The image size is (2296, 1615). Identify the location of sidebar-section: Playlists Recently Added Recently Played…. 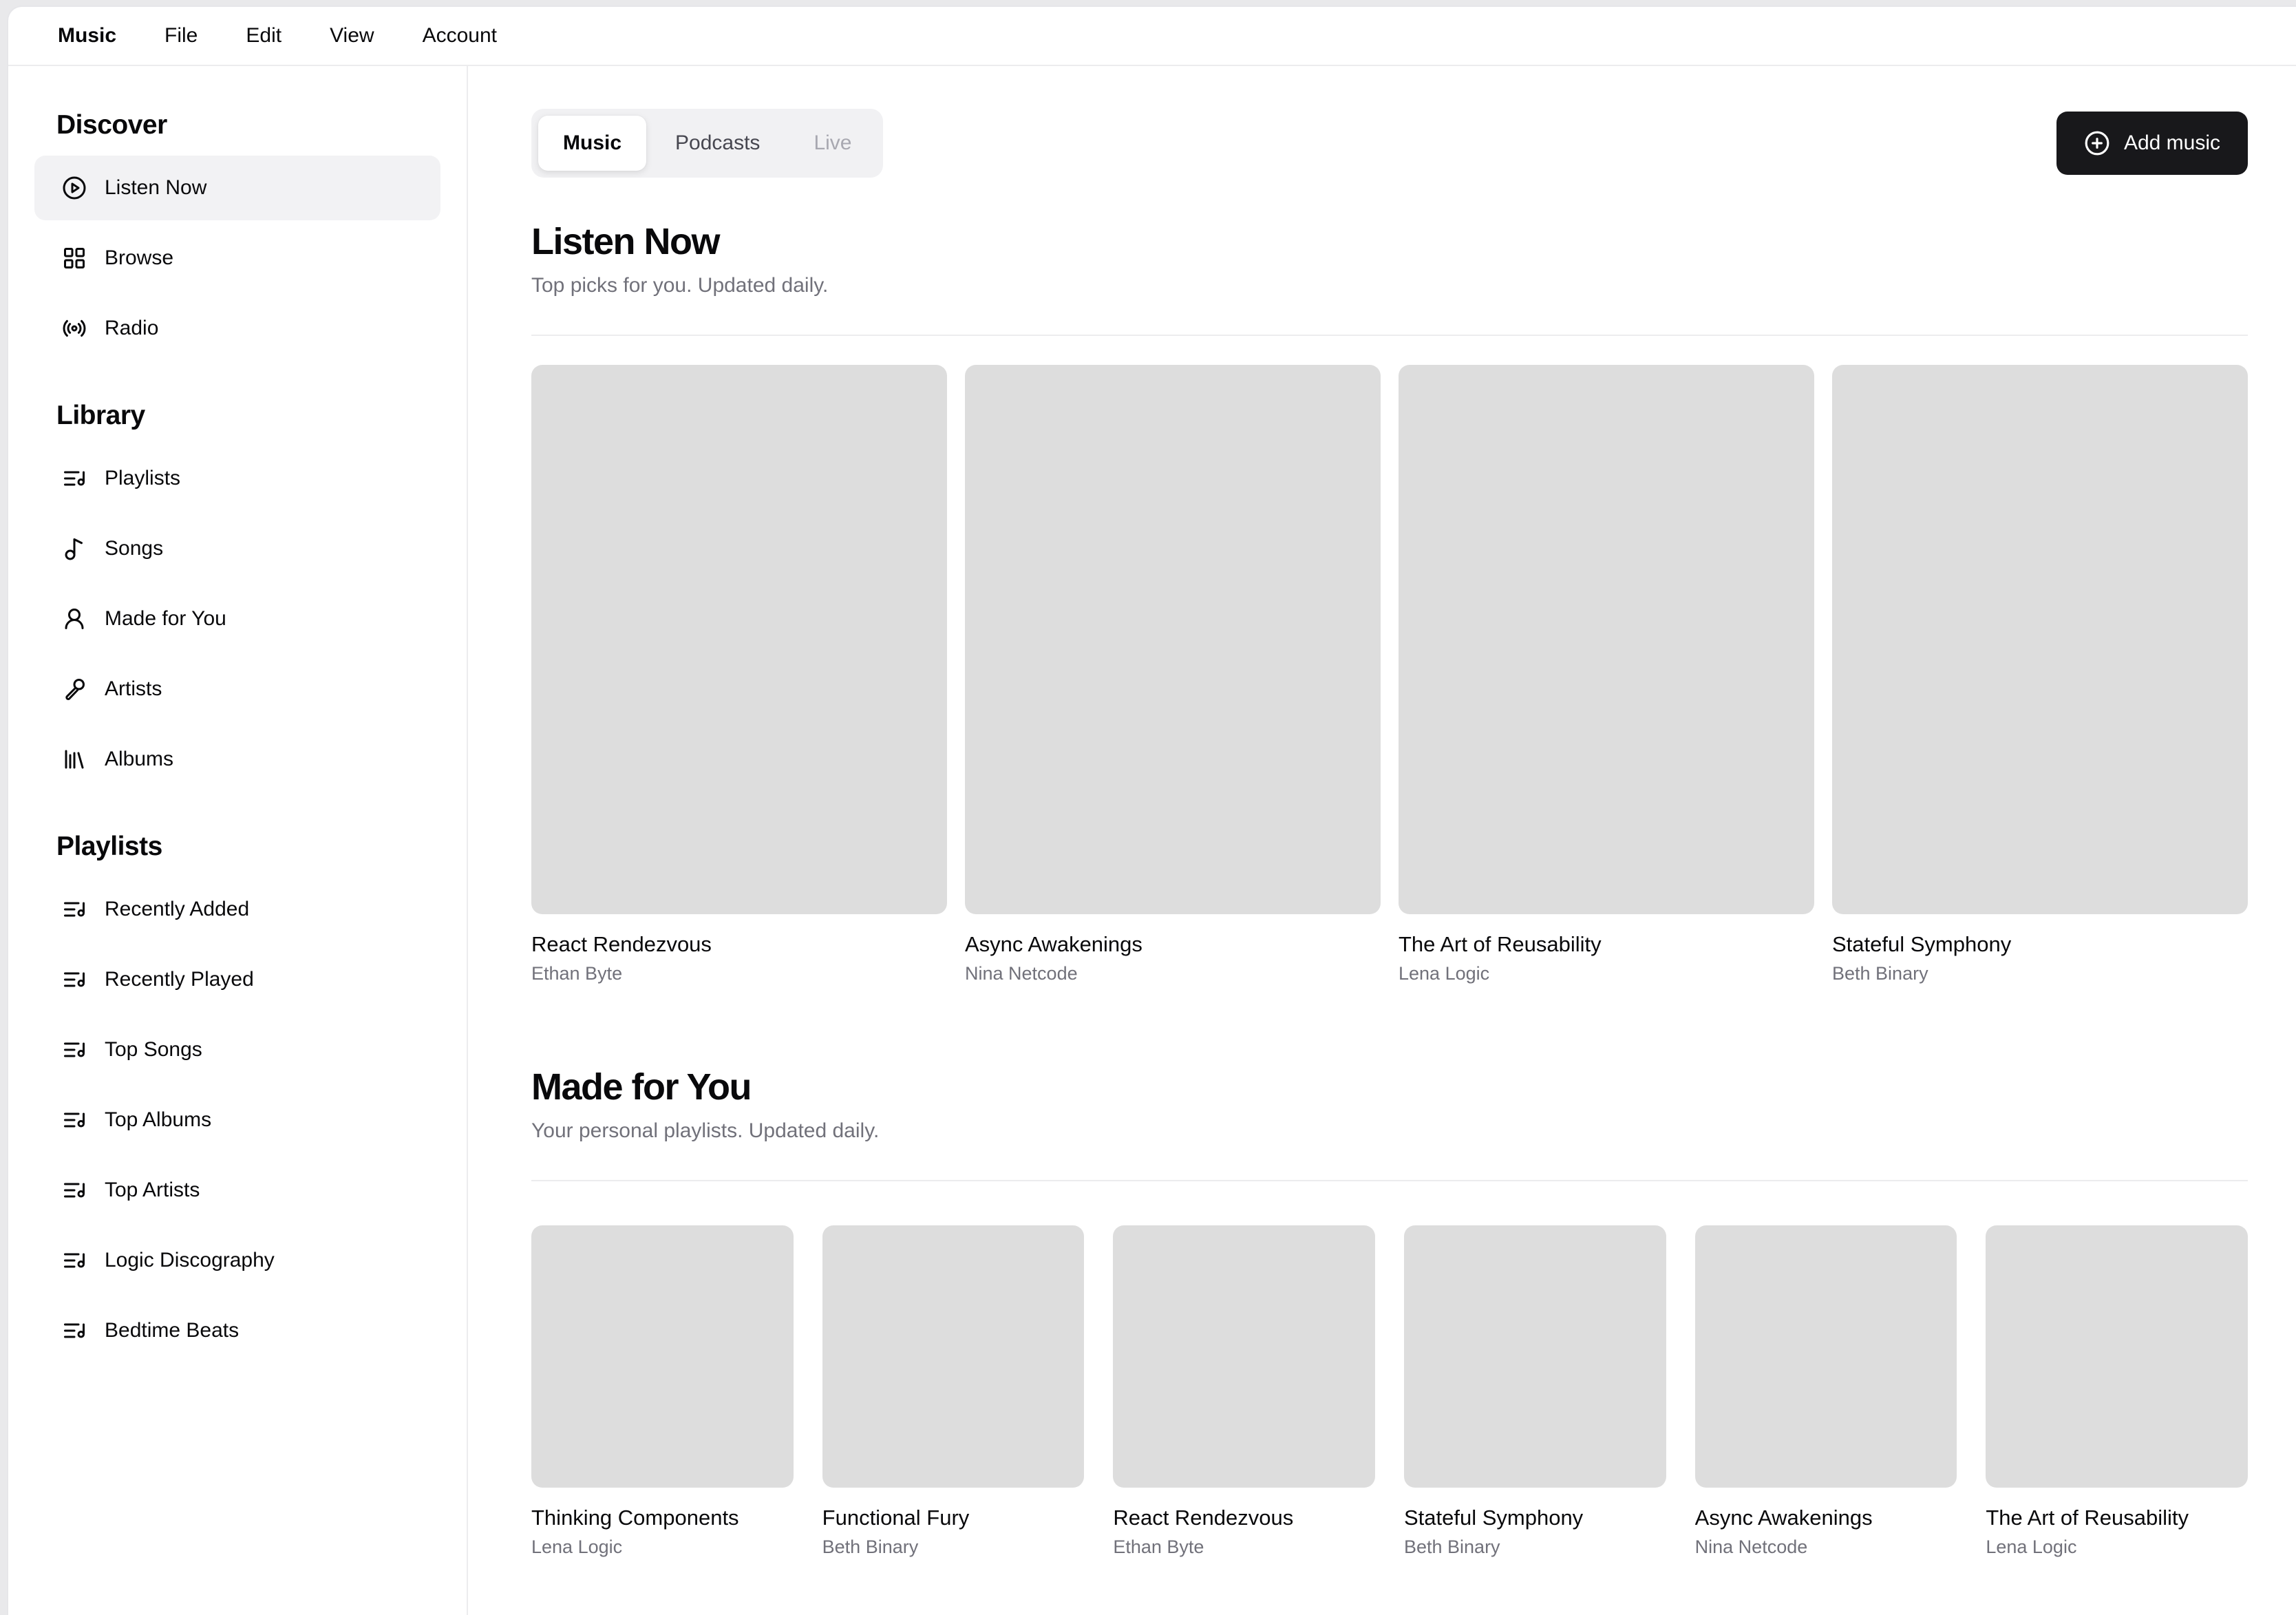
(237, 1097).